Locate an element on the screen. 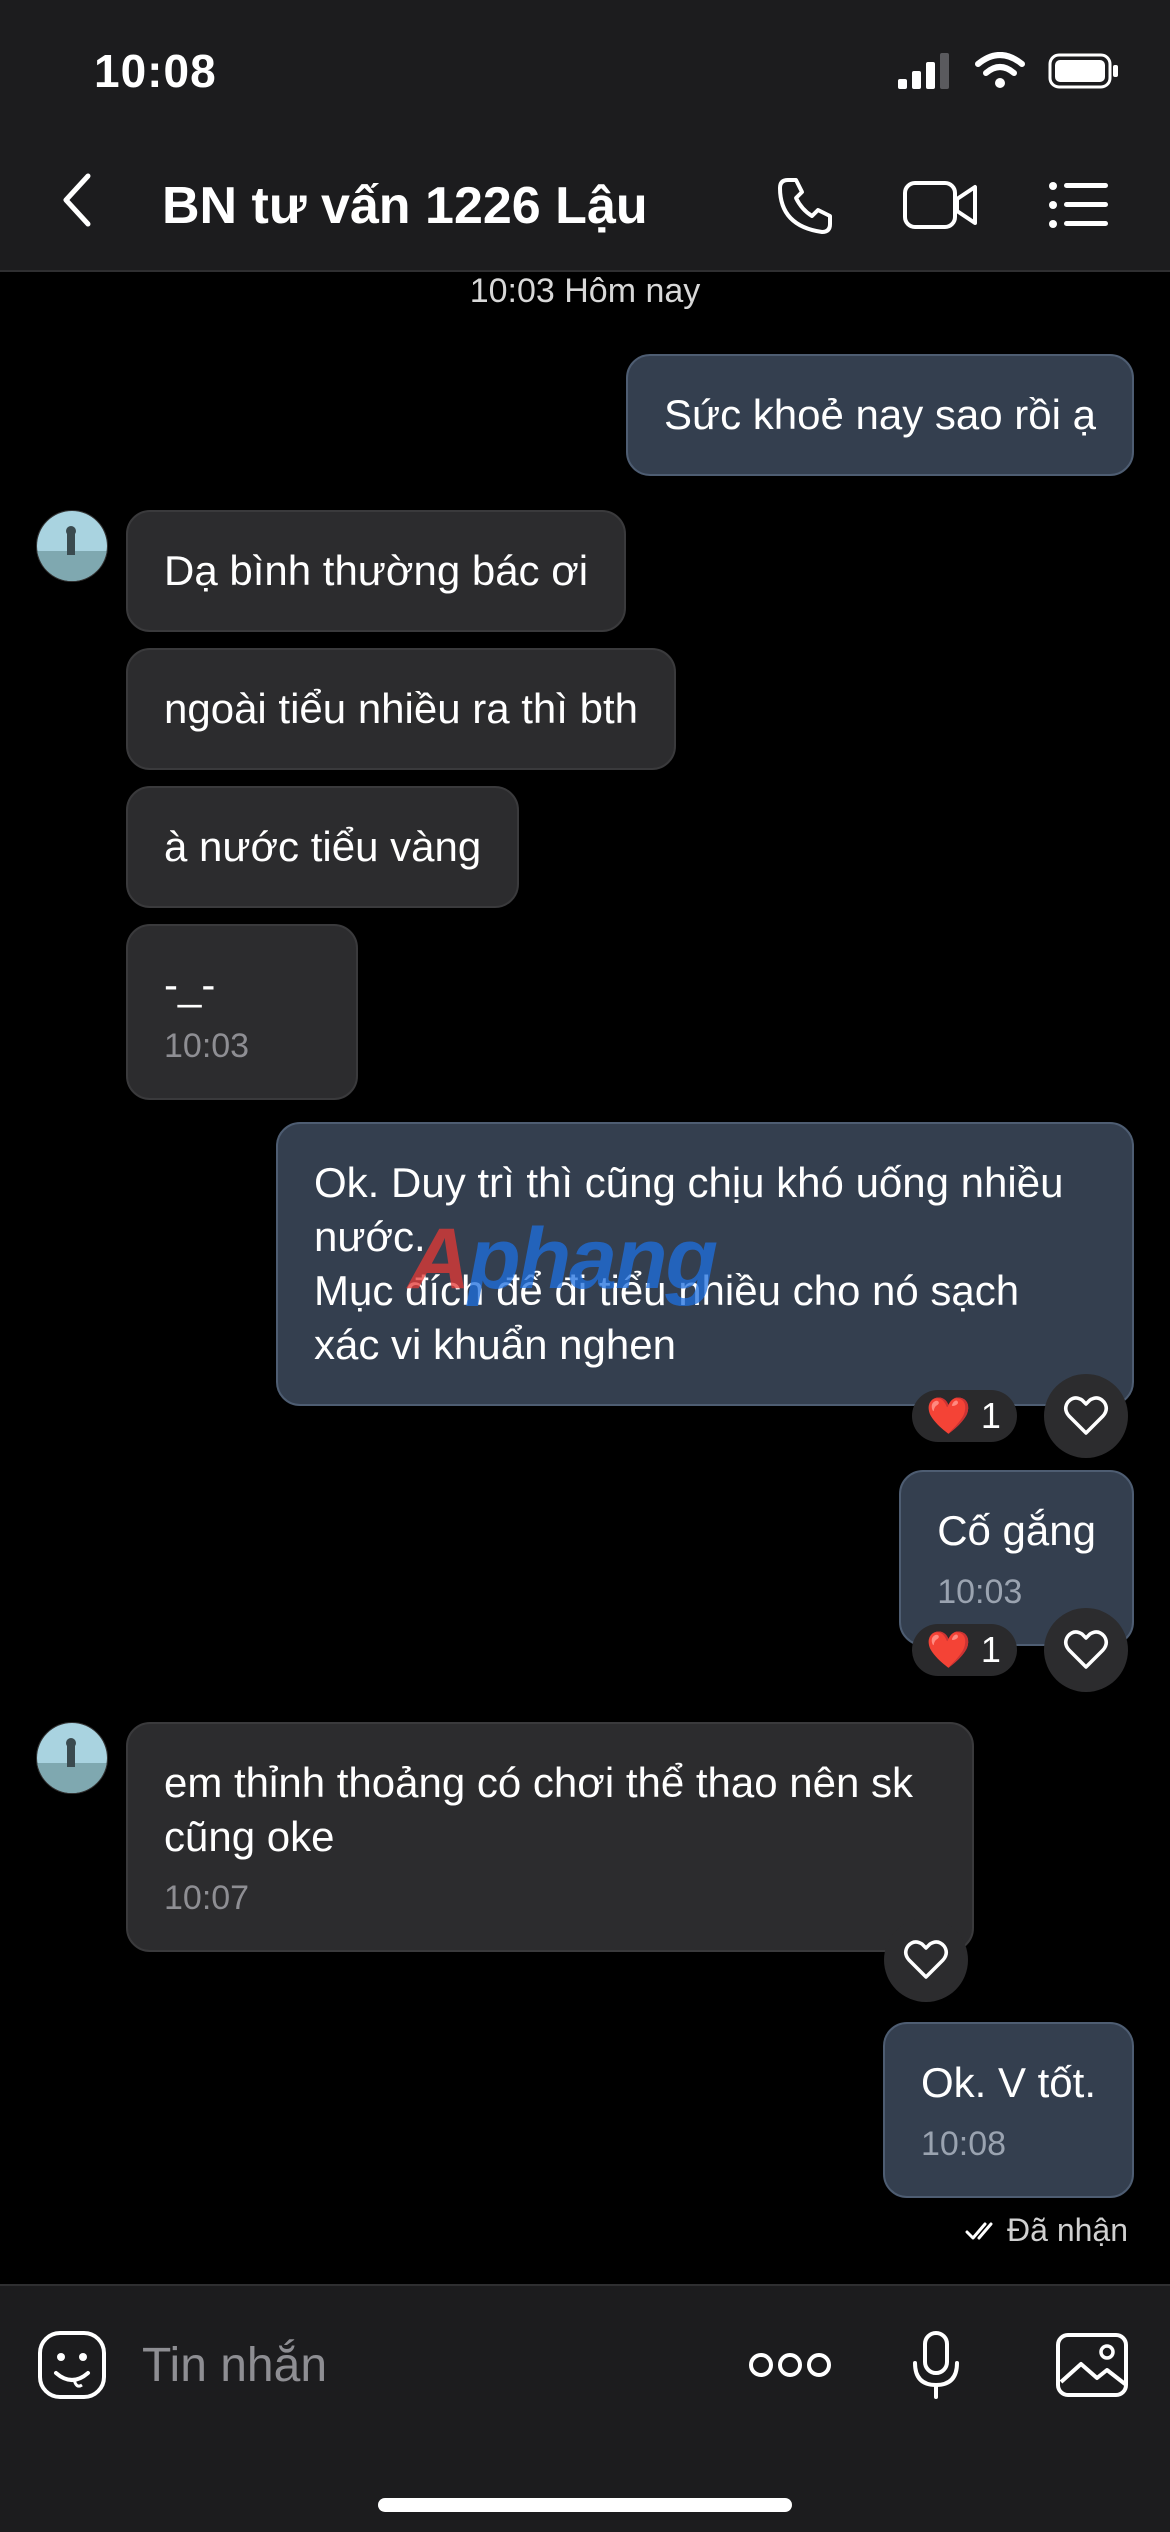 The image size is (1170, 2532). chevron-left-icon is located at coordinates (77, 200).